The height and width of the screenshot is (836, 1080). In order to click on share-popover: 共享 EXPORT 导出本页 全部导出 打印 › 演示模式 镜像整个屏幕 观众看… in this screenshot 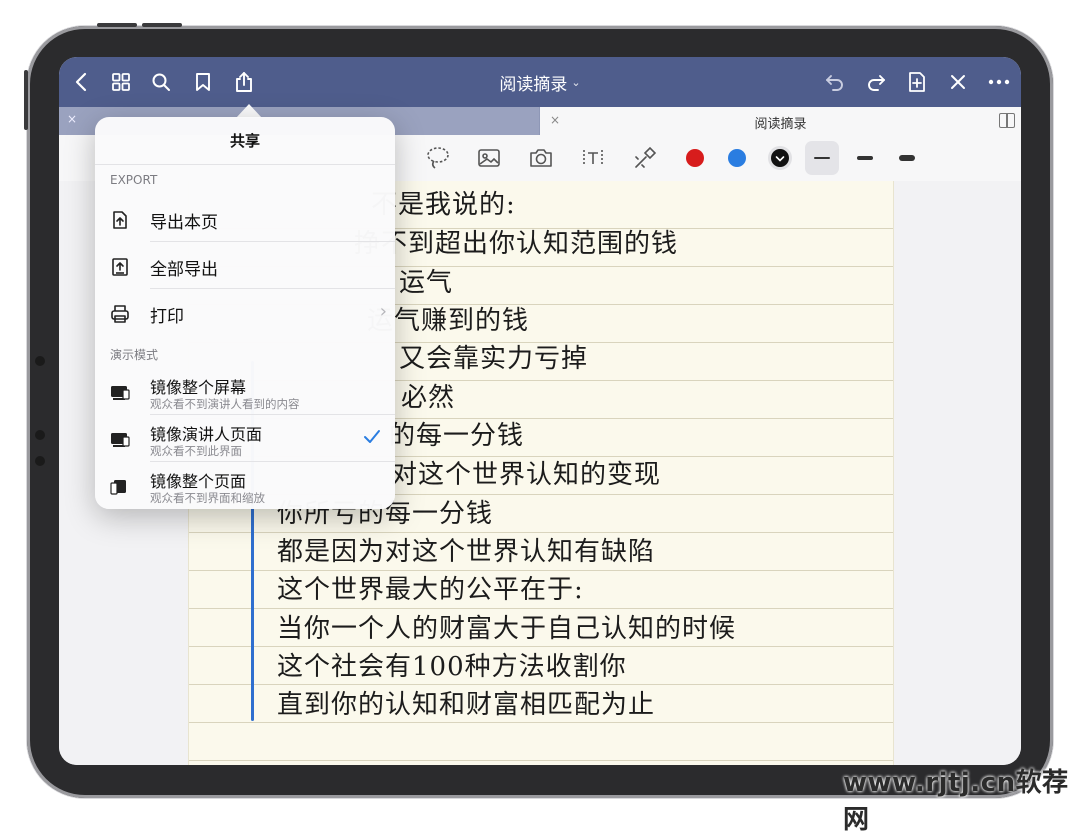, I will do `click(245, 313)`.